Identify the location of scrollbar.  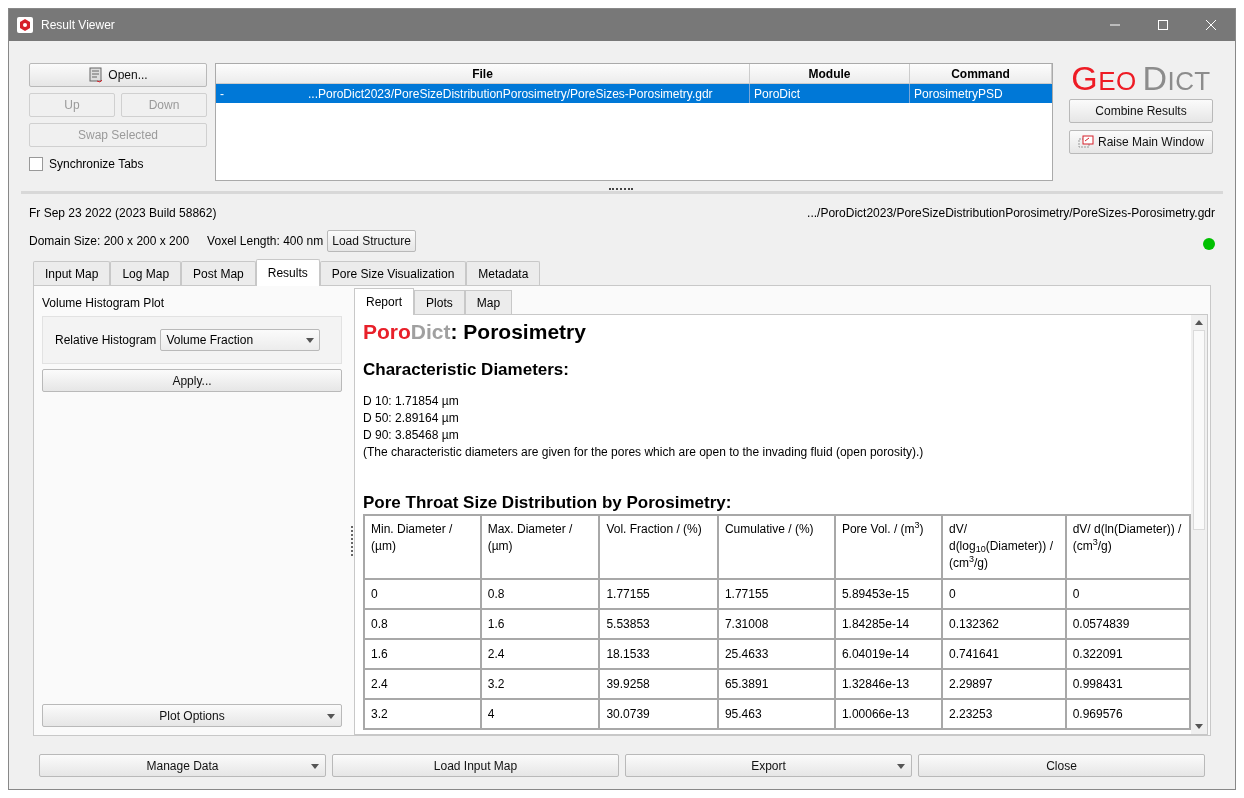
(1199, 524).